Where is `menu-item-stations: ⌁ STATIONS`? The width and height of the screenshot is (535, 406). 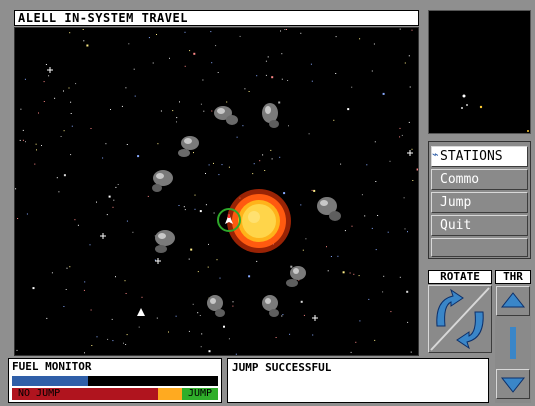 menu-item-stations: ⌁ STATIONS is located at coordinates (479, 156).